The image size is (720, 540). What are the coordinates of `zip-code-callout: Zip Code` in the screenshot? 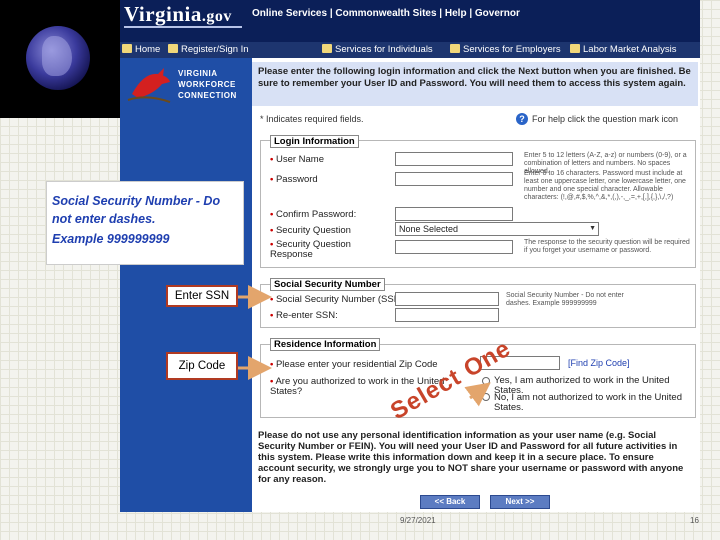 It's located at (202, 366).